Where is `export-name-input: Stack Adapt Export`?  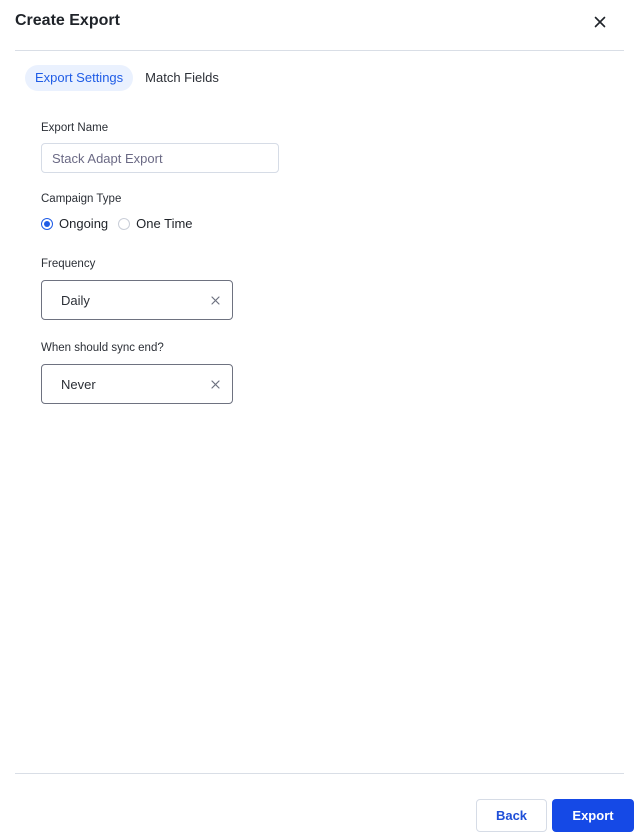 export-name-input: Stack Adapt Export is located at coordinates (160, 158).